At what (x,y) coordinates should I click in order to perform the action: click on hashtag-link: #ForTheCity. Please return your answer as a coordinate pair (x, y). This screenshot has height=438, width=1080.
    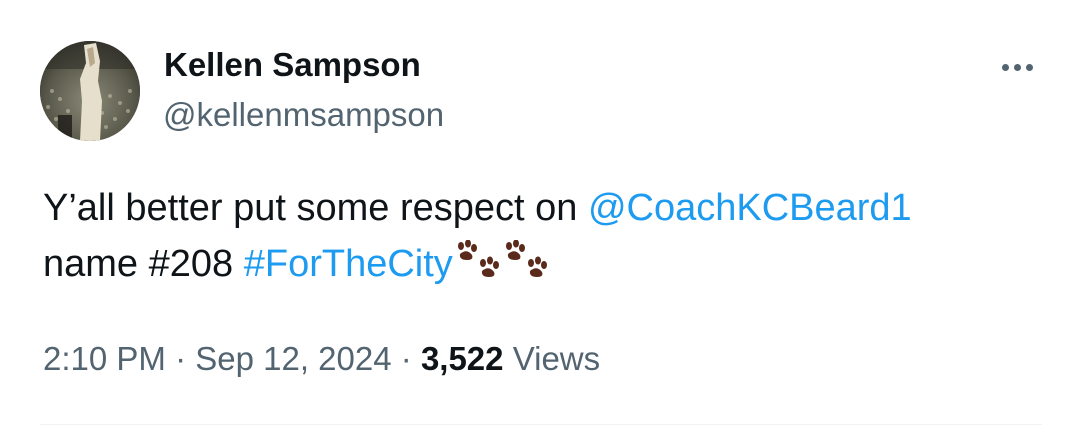
    Looking at the image, I should click on (348, 264).